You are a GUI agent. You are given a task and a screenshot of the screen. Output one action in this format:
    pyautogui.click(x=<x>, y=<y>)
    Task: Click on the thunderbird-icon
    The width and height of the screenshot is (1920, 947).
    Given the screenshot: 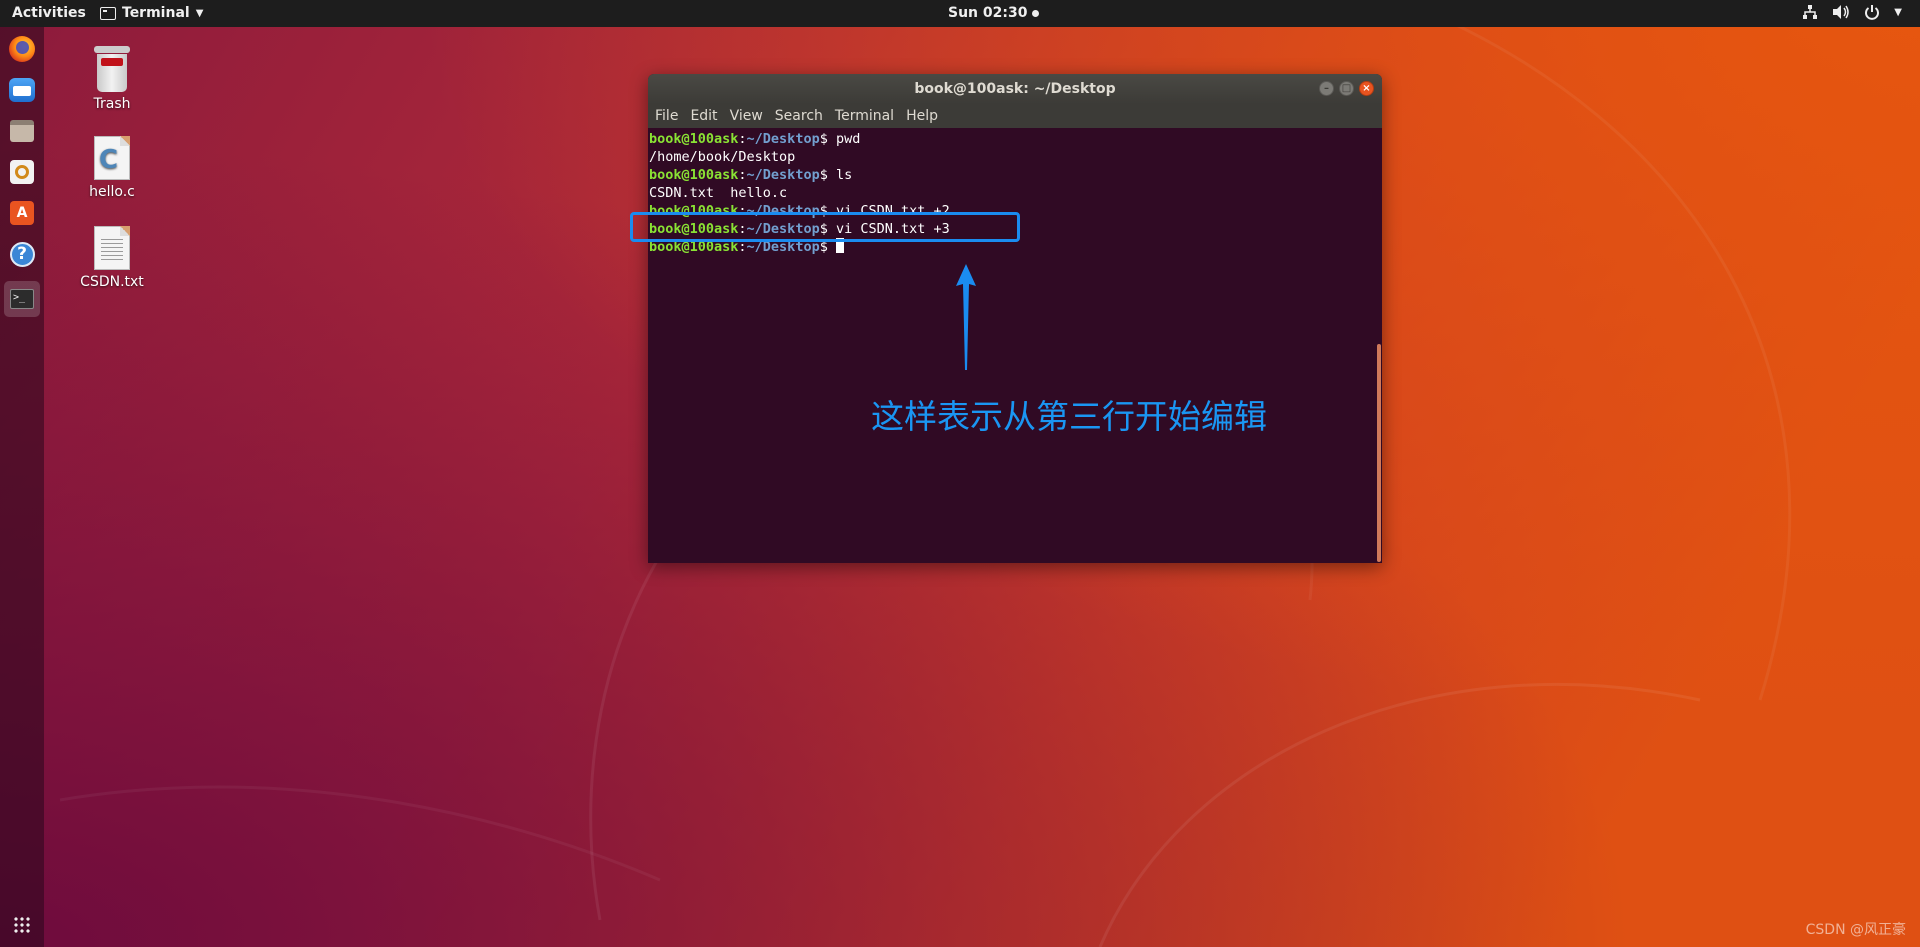 What is the action you would take?
    pyautogui.click(x=22, y=90)
    